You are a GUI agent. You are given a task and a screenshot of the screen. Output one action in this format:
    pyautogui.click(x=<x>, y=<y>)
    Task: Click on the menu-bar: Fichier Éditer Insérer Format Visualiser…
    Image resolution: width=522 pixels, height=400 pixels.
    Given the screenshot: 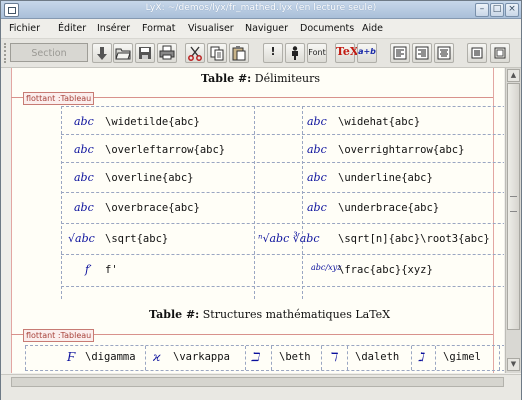 What is the action you would take?
    pyautogui.click(x=261, y=29)
    